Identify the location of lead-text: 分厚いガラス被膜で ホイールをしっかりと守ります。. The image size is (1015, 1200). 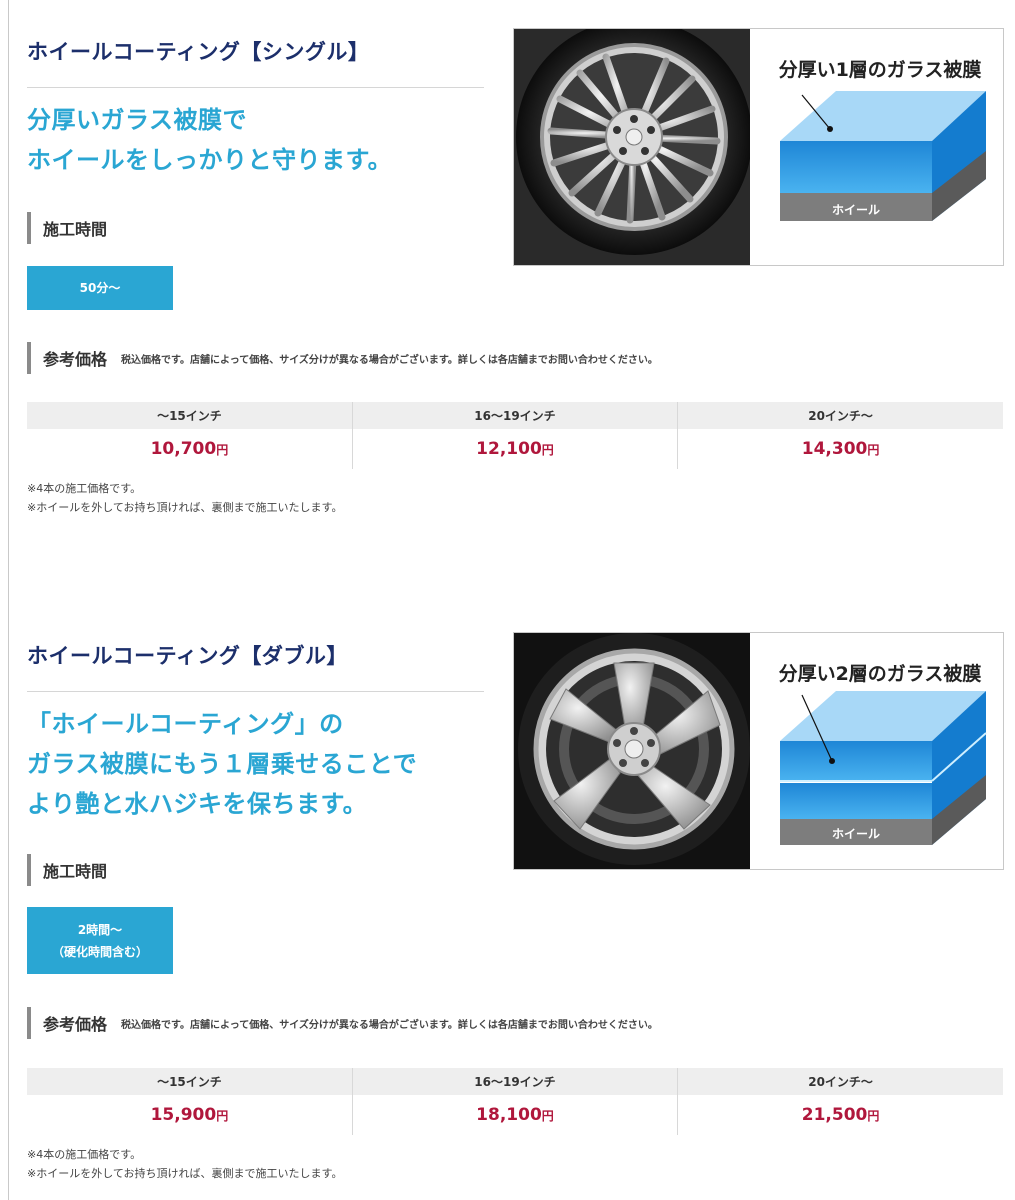
(209, 140).